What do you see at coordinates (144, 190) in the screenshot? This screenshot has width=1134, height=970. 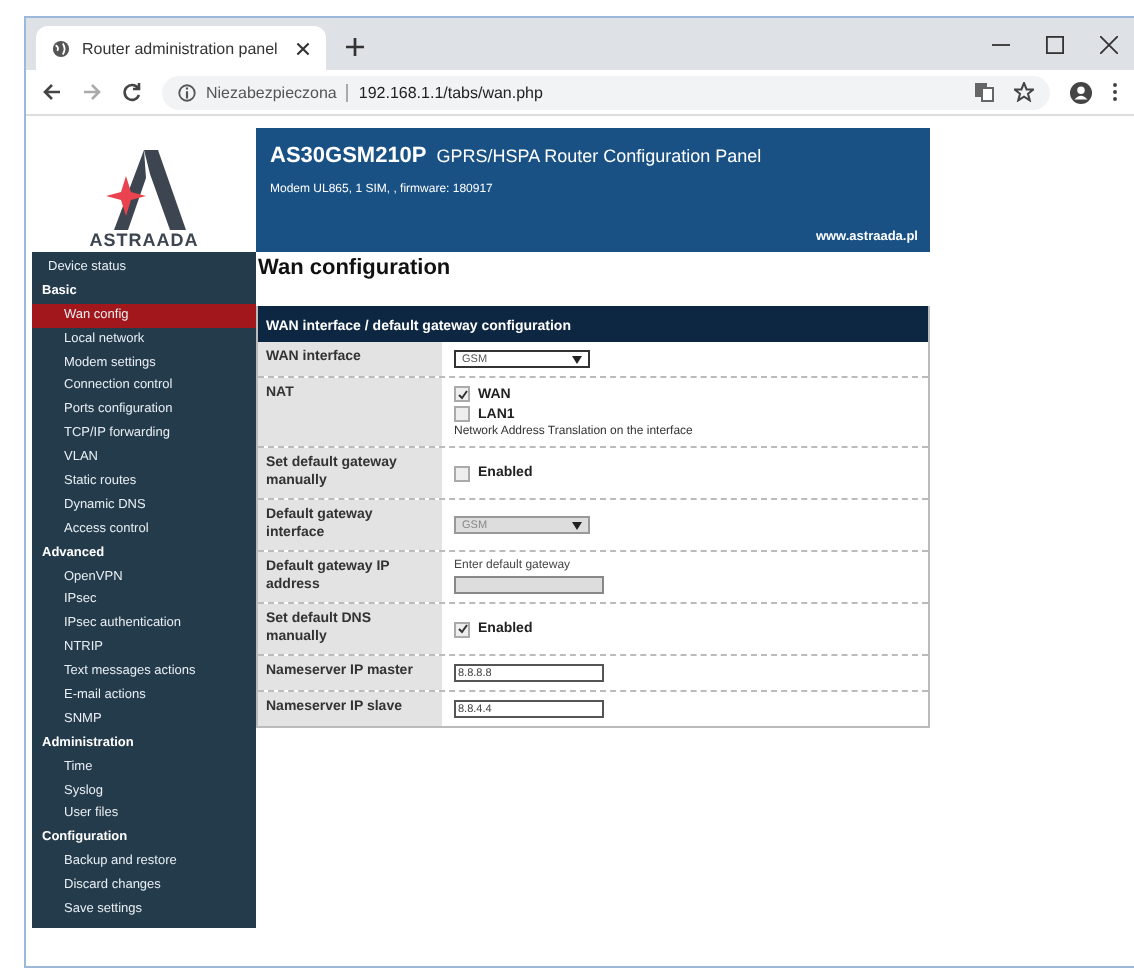 I see `logo-icon` at bounding box center [144, 190].